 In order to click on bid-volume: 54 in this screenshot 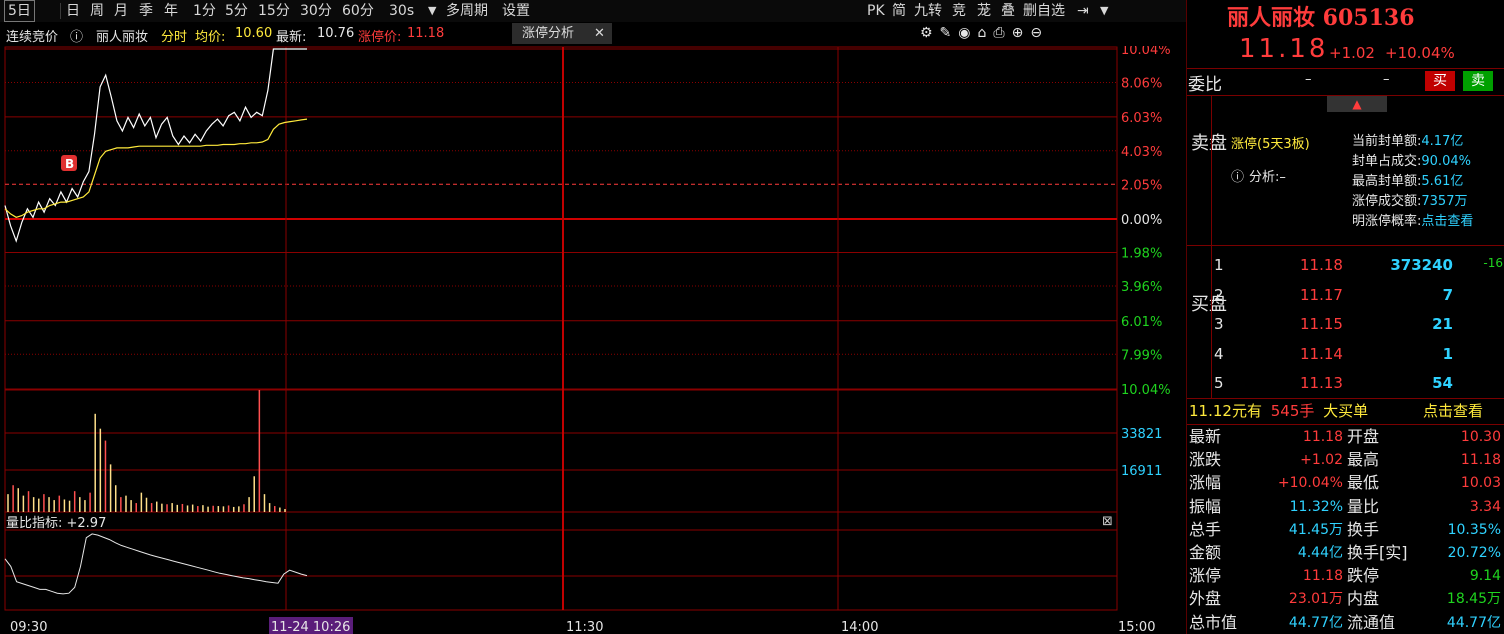, I will do `click(1442, 383)`.